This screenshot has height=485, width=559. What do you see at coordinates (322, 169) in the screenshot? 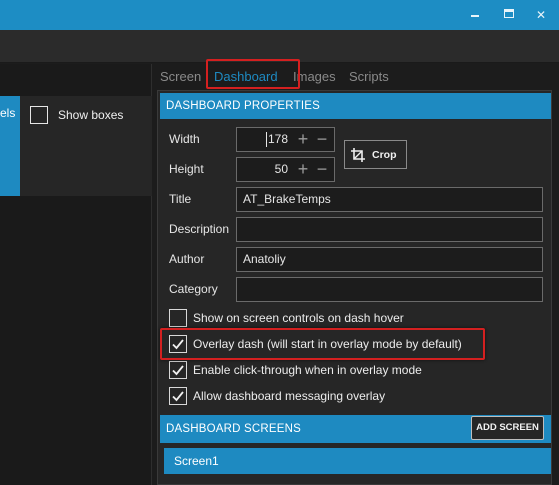
I see `height-minus-icon: −` at bounding box center [322, 169].